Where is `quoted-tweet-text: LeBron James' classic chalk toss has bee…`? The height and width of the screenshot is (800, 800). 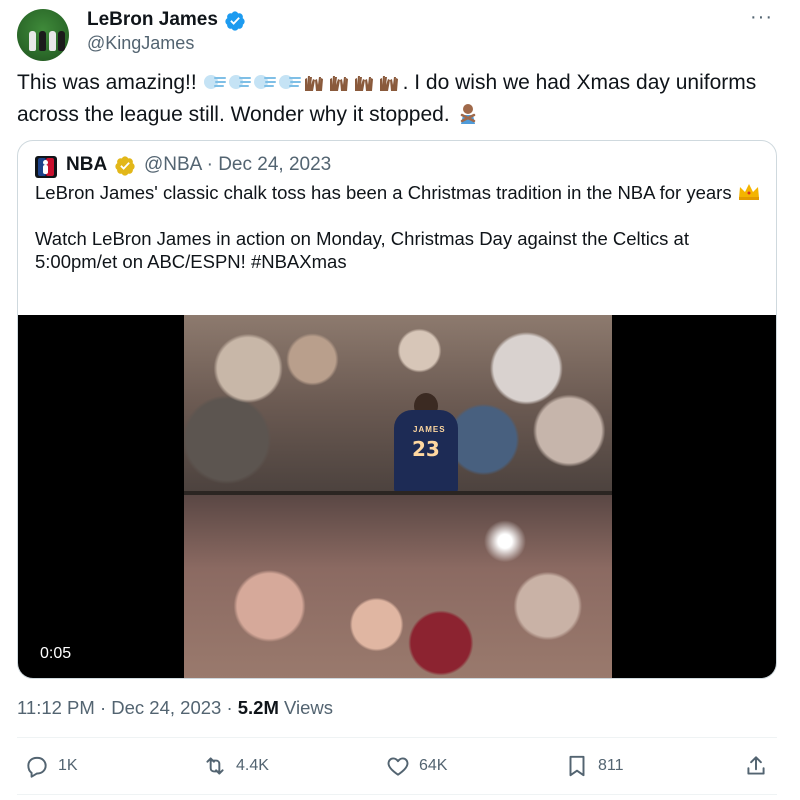
quoted-tweet-text: LeBron James' classic chalk toss has bee… is located at coordinates (400, 238).